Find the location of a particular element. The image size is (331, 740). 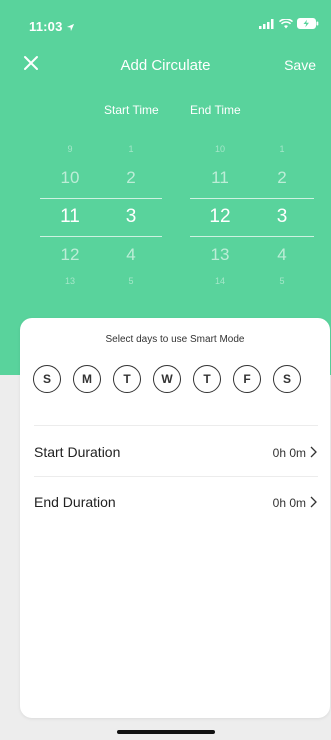

start-hour-wheel: 9 10 11 12 13 is located at coordinates (70, 220).